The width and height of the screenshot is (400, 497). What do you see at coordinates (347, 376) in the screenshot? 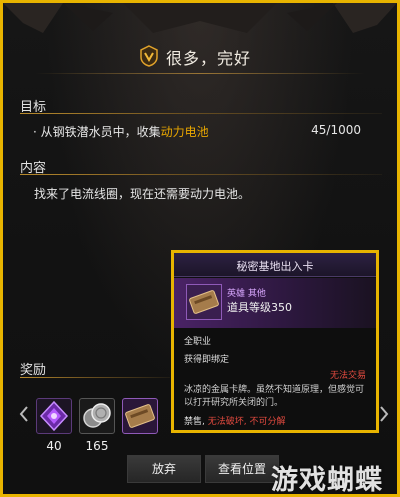
I see `tooltip-trade: 无法交易` at bounding box center [347, 376].